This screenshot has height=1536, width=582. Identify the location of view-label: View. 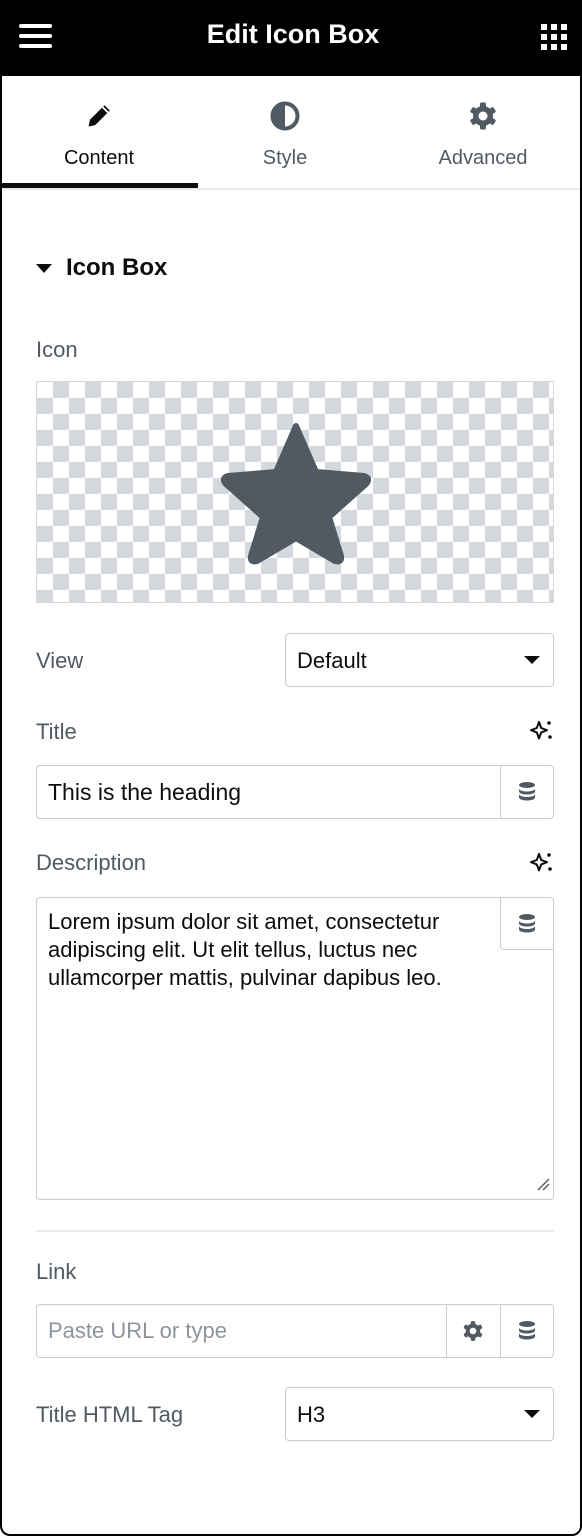
(60, 660).